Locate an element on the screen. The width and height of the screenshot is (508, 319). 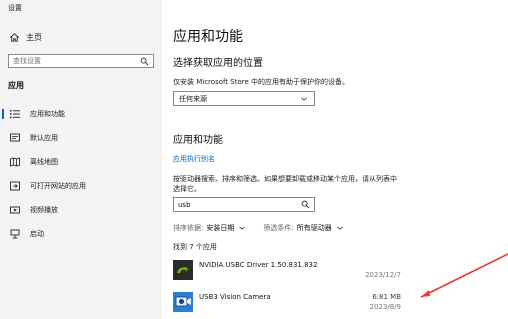
section-label-apps: 应用 is located at coordinates (16, 85).